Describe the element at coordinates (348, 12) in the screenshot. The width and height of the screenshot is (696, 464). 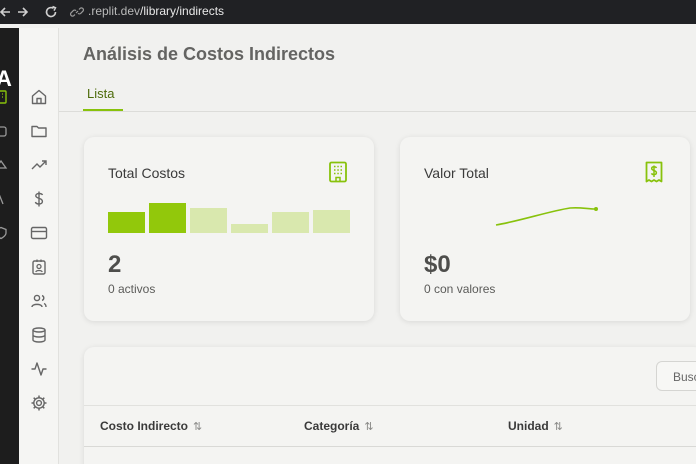
I see `browser-toolbar: .replit.dev/library/indirects` at that location.